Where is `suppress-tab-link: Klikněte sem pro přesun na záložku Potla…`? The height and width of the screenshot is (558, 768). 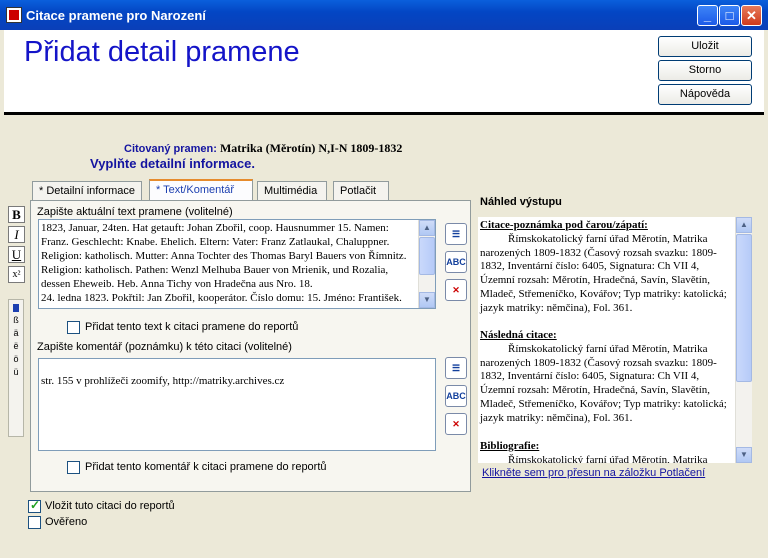 suppress-tab-link: Klikněte sem pro přesun na záložku Potla… is located at coordinates (593, 473).